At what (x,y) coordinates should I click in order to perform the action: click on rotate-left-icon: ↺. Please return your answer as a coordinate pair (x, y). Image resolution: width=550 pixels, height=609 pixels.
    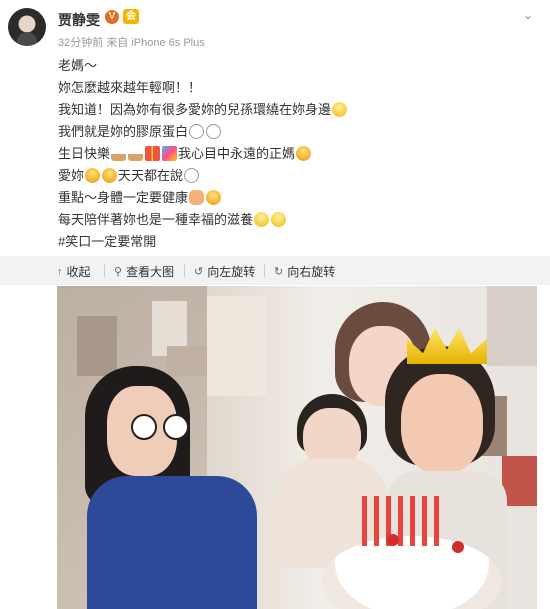
    Looking at the image, I should click on (199, 272).